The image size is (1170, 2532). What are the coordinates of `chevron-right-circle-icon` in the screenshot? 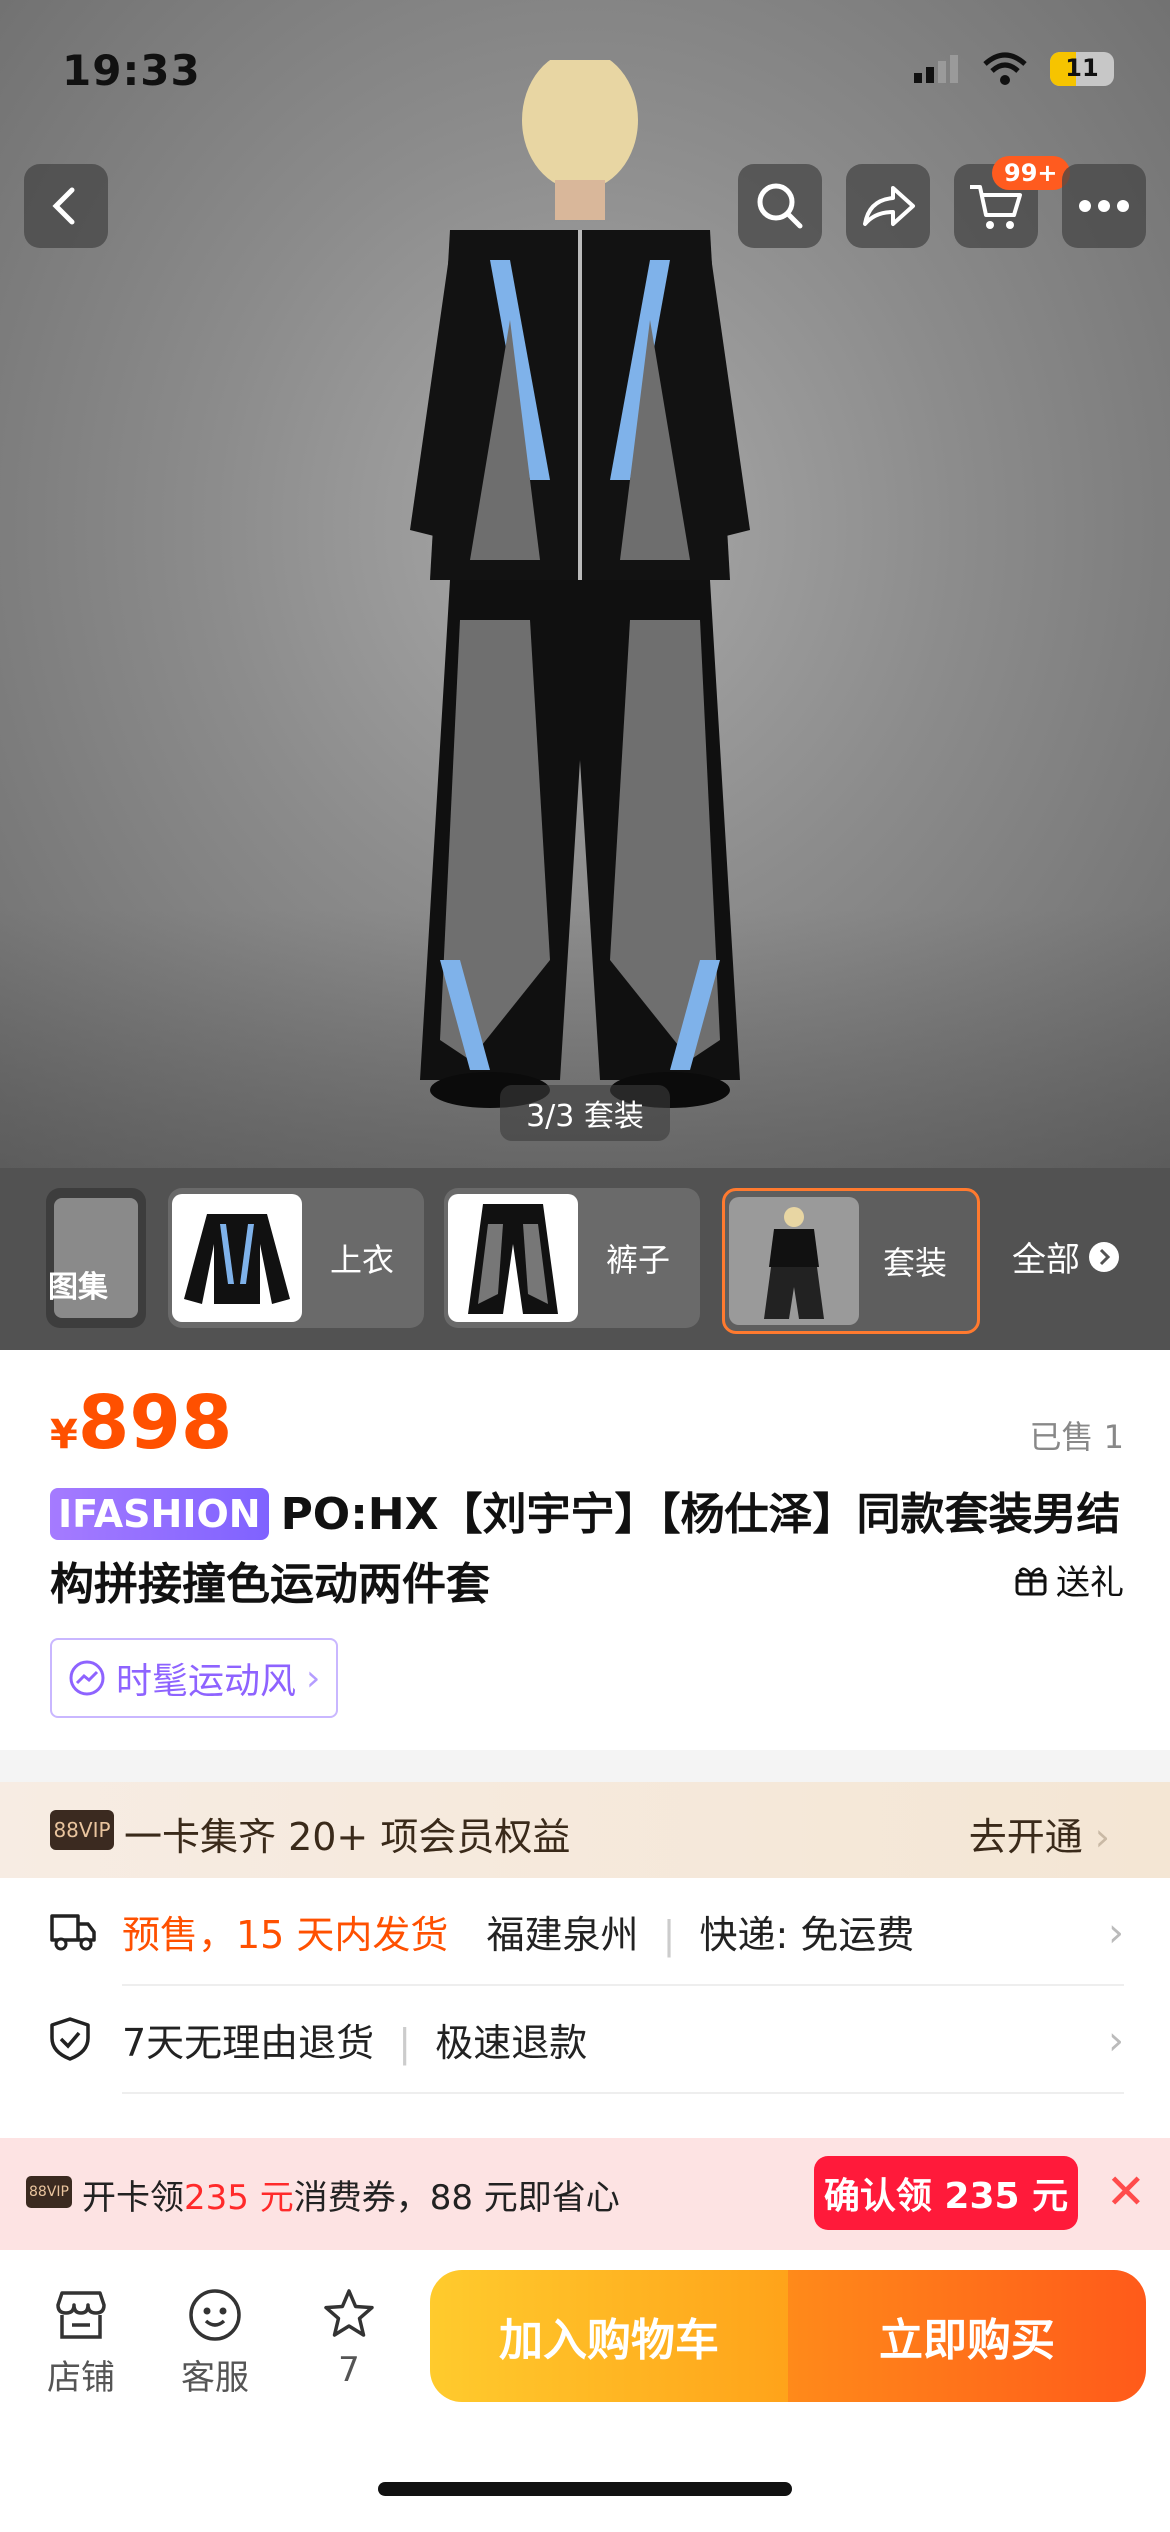 It's located at (1104, 1256).